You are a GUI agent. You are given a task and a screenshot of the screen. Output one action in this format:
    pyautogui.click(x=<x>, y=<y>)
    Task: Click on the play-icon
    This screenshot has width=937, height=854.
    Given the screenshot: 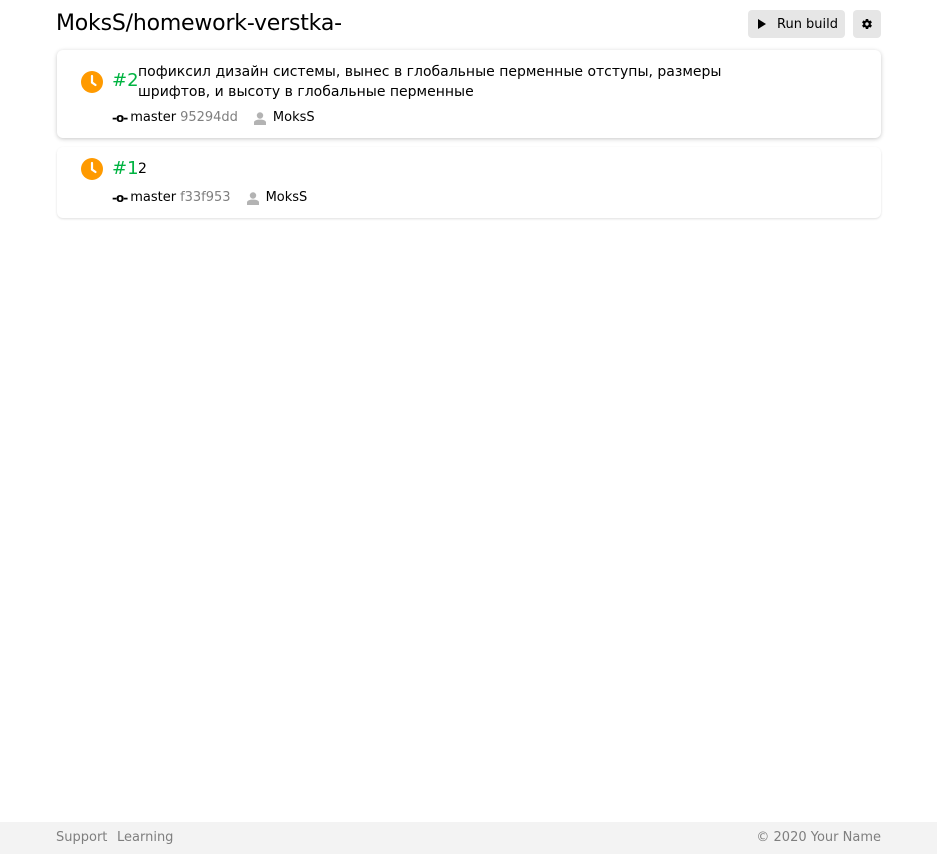 What is the action you would take?
    pyautogui.click(x=762, y=24)
    